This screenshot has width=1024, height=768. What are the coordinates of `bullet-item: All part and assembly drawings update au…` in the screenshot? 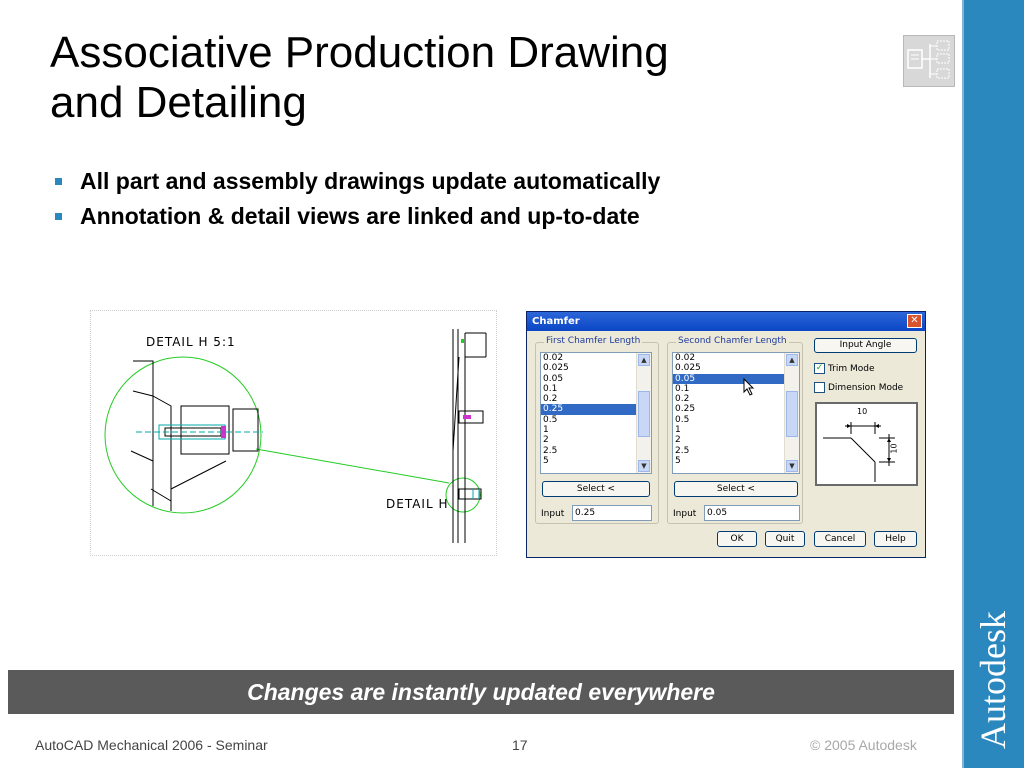 It's located at (356, 181).